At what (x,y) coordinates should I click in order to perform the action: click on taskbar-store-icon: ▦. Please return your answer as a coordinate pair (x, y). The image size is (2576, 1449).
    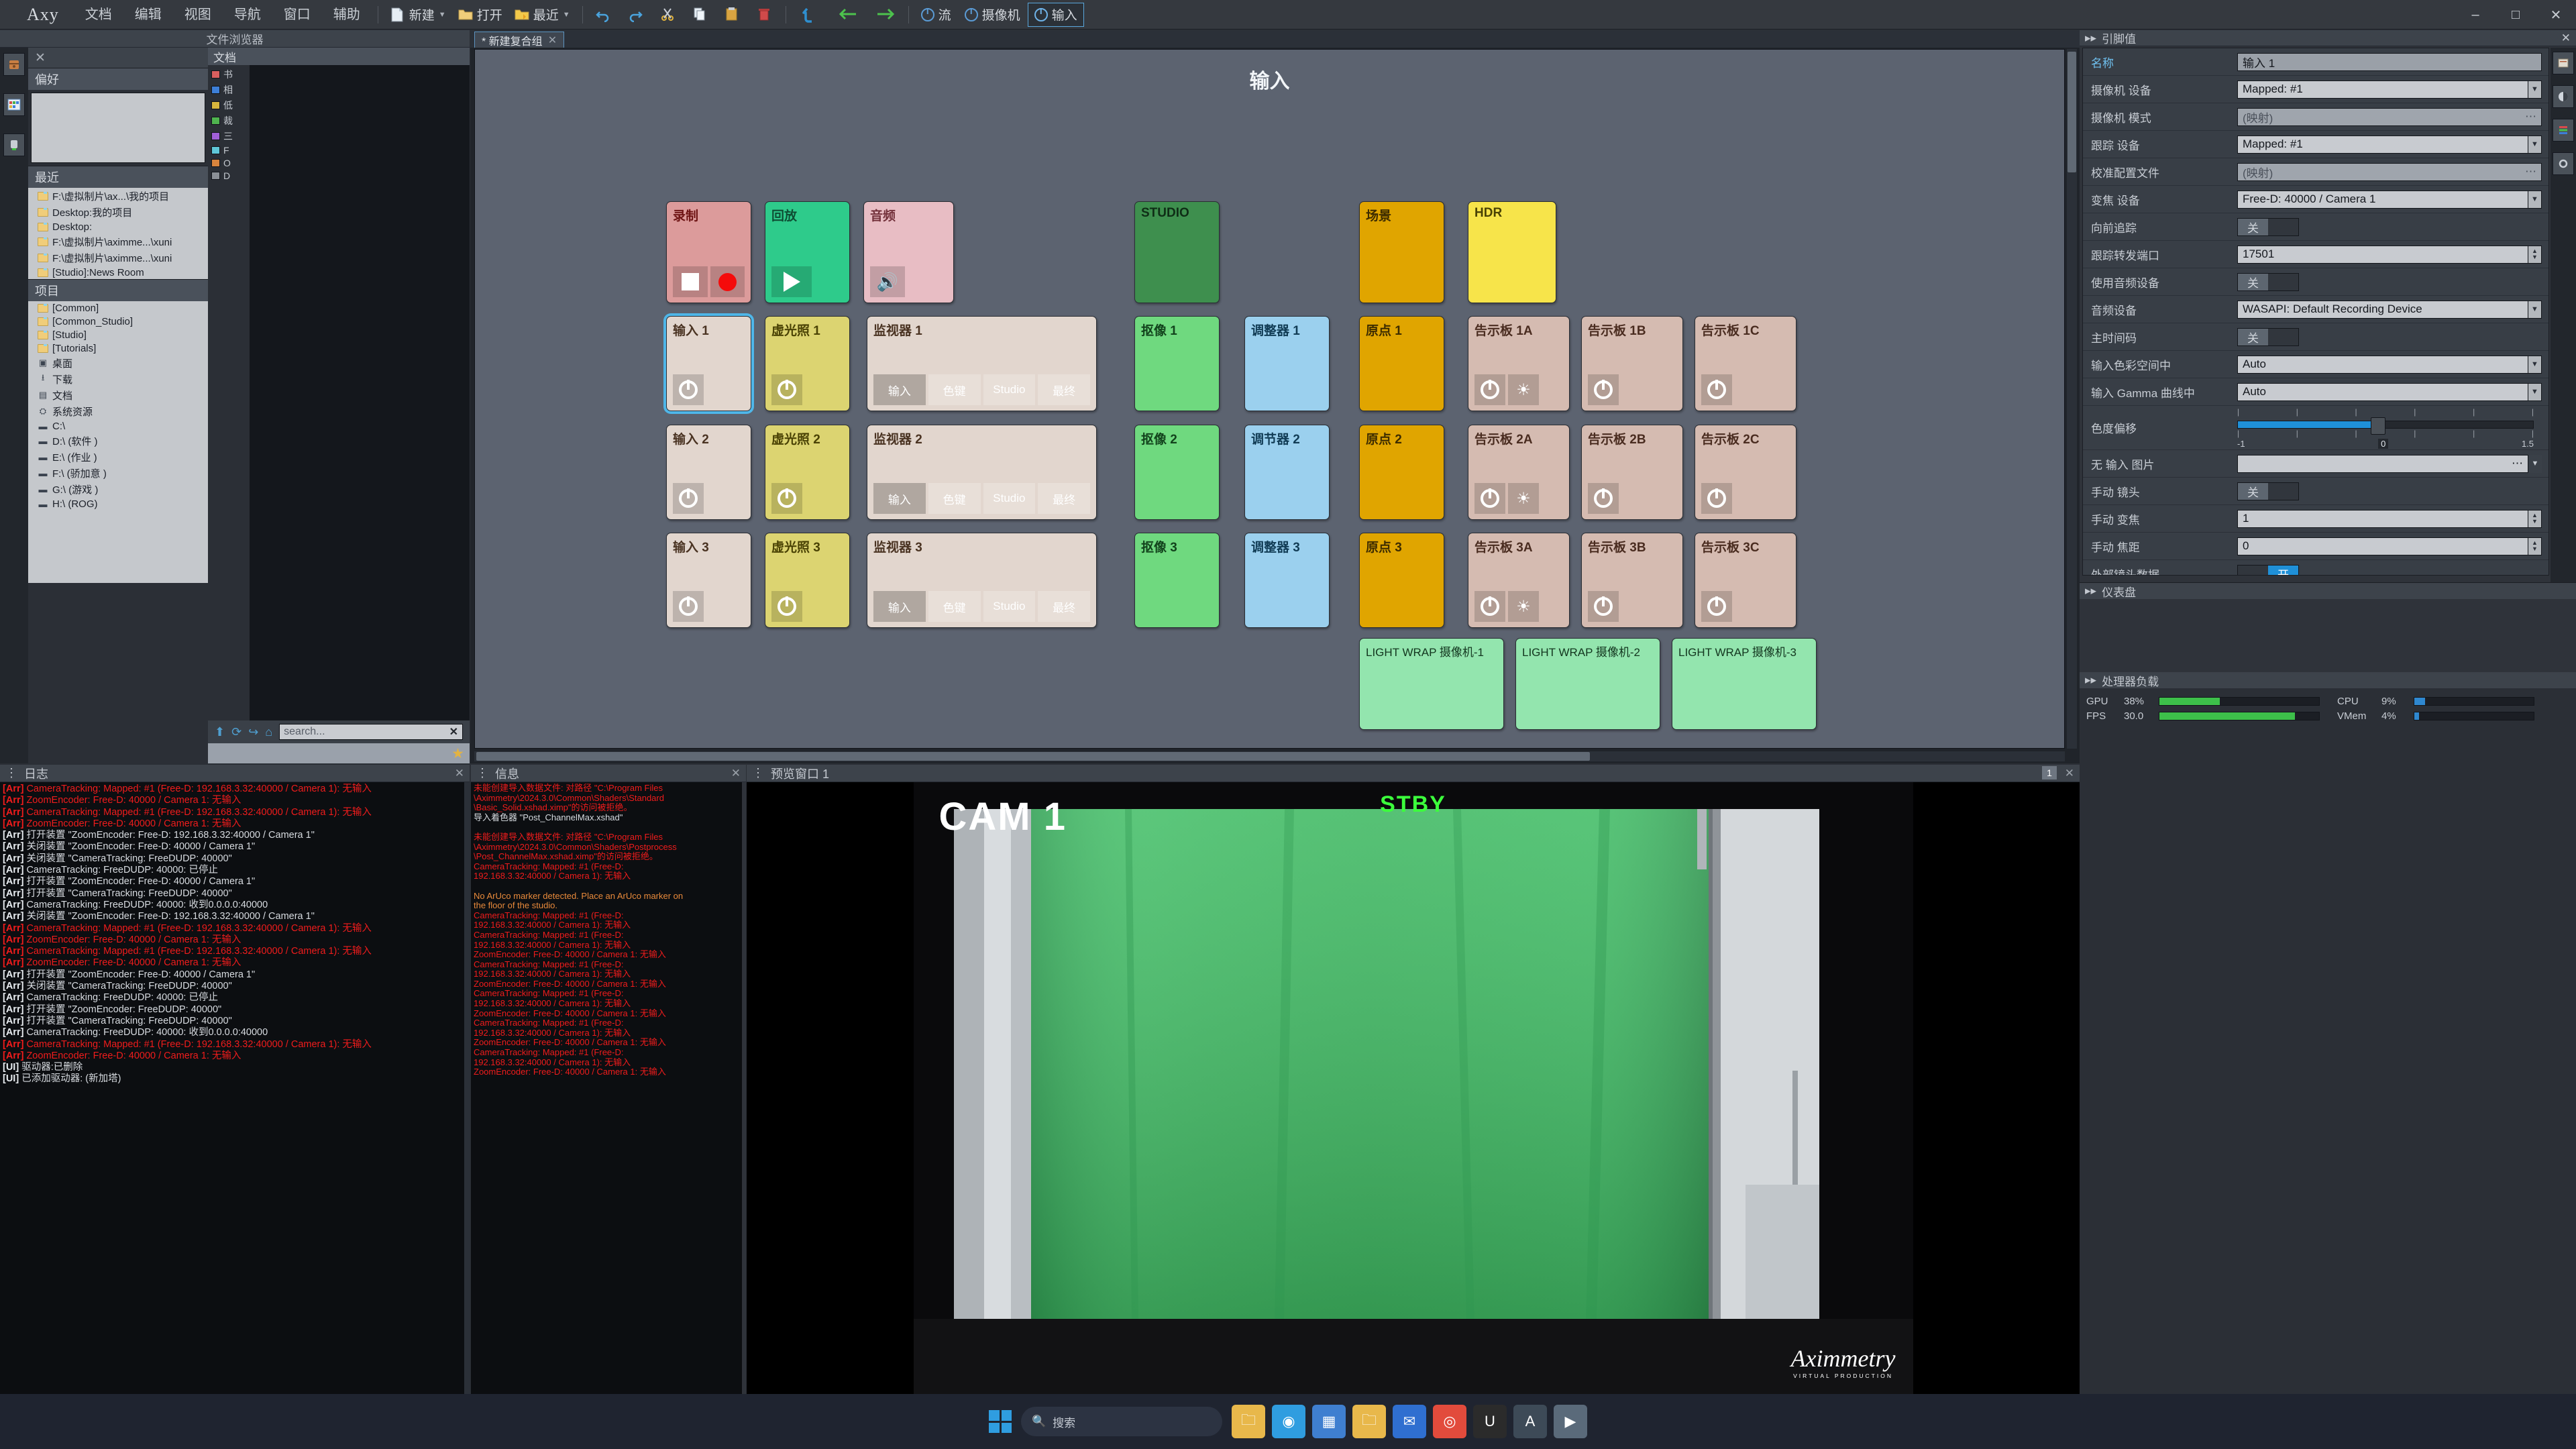
    Looking at the image, I should click on (1329, 1421).